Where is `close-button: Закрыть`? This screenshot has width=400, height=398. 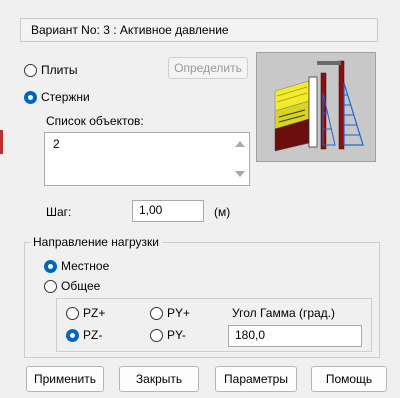 close-button: Закрыть is located at coordinates (159, 379).